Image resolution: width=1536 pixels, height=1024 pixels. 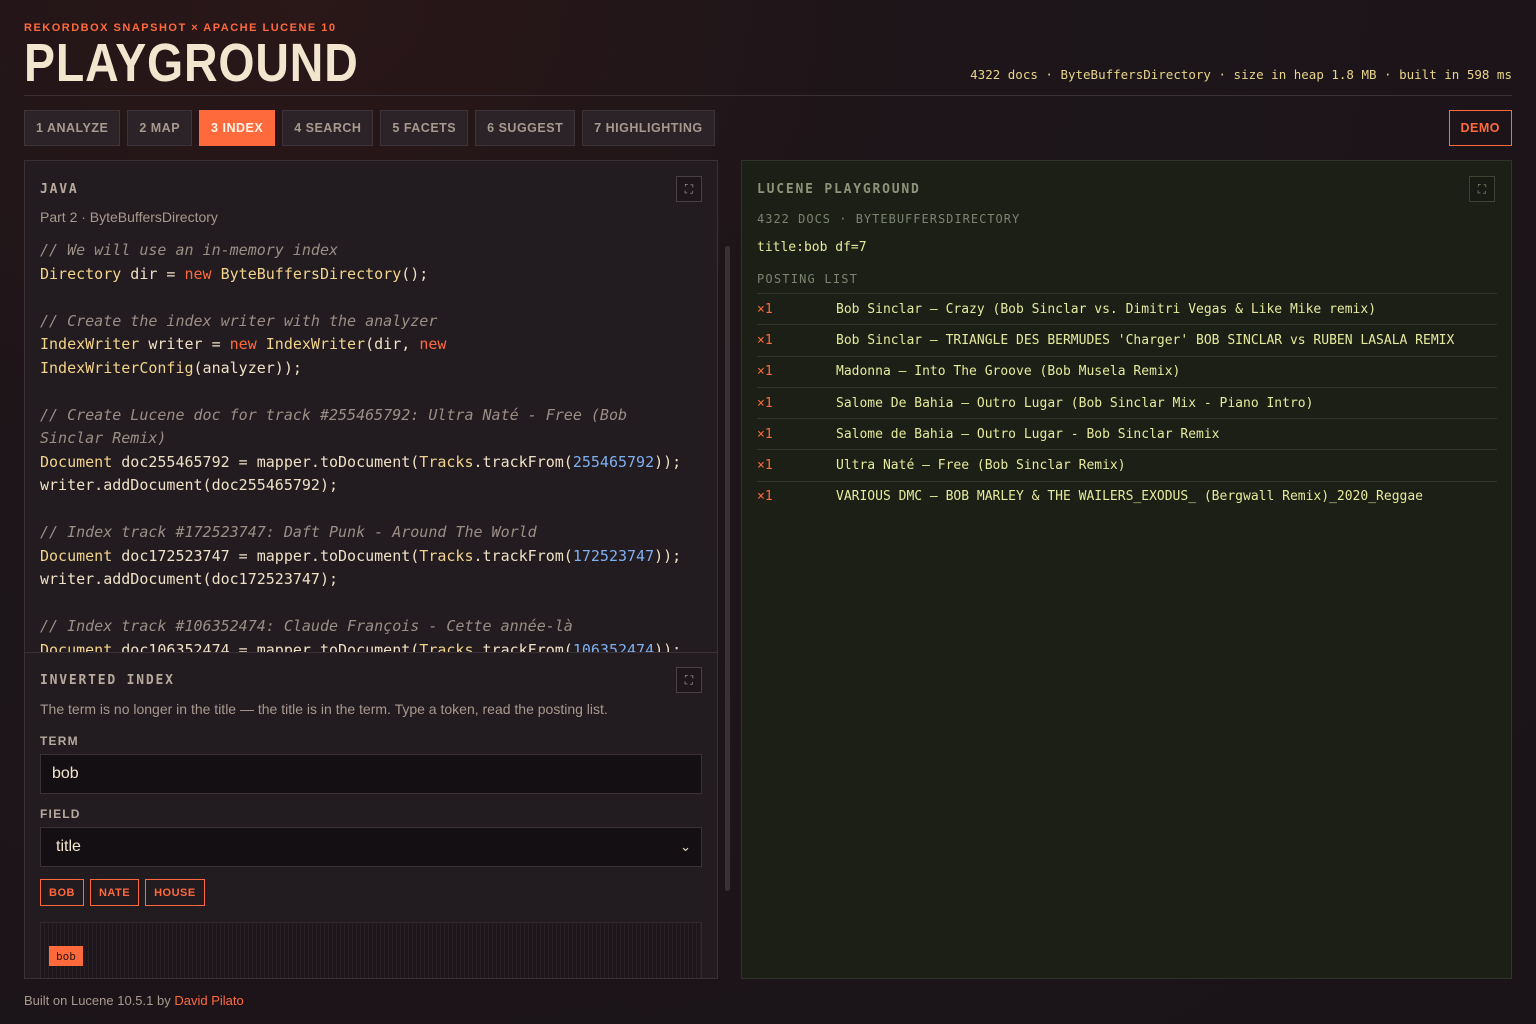 I want to click on footer-text: Built on Lucene 10.5.1 by, so click(x=99, y=1000).